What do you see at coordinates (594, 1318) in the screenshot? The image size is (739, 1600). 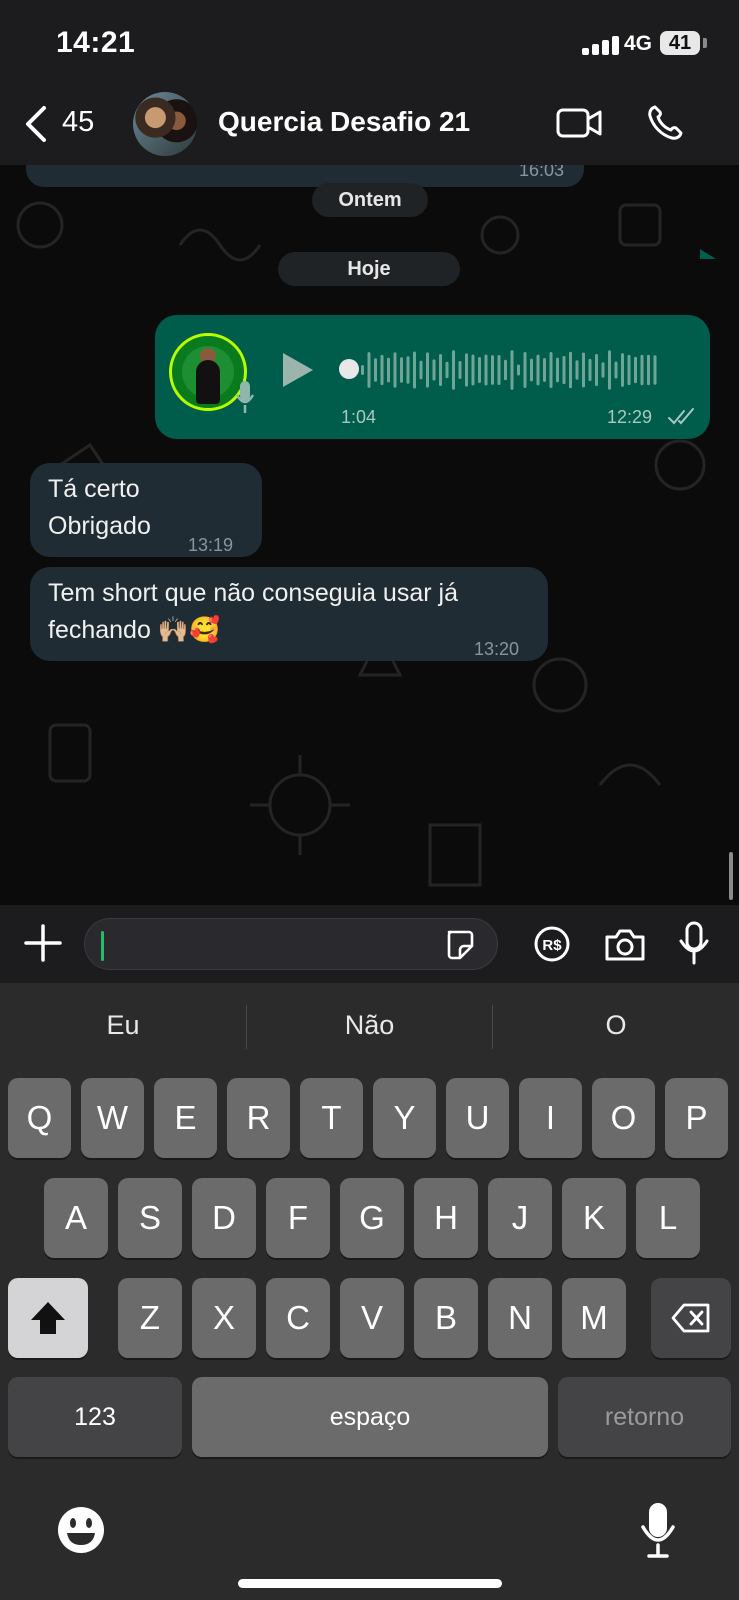 I see `key-m: M` at bounding box center [594, 1318].